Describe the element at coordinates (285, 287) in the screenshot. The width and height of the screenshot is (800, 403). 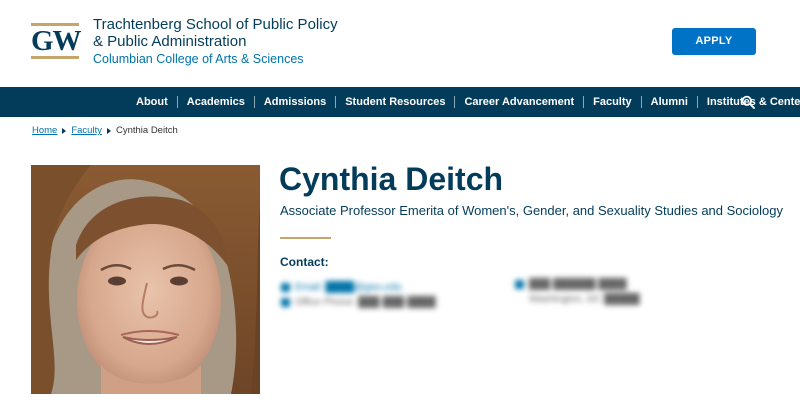
I see `email-icon` at that location.